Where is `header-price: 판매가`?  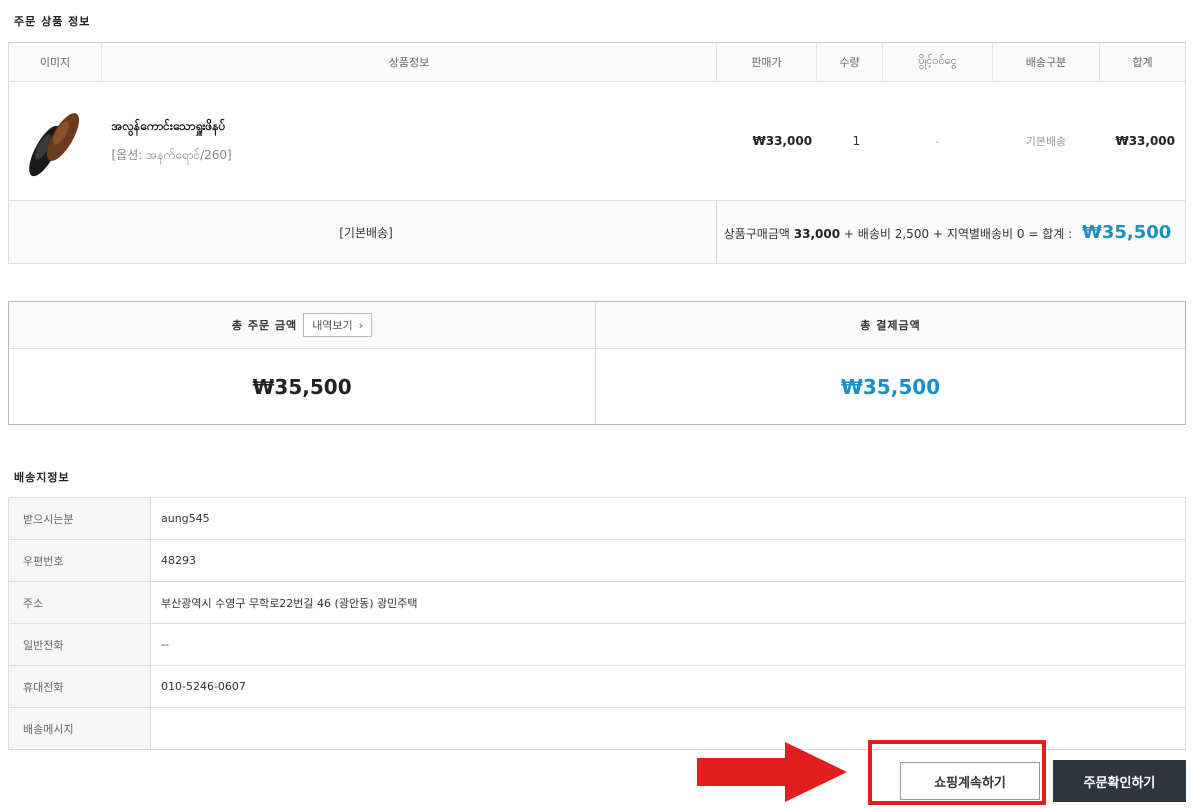 header-price: 판매가 is located at coordinates (766, 62).